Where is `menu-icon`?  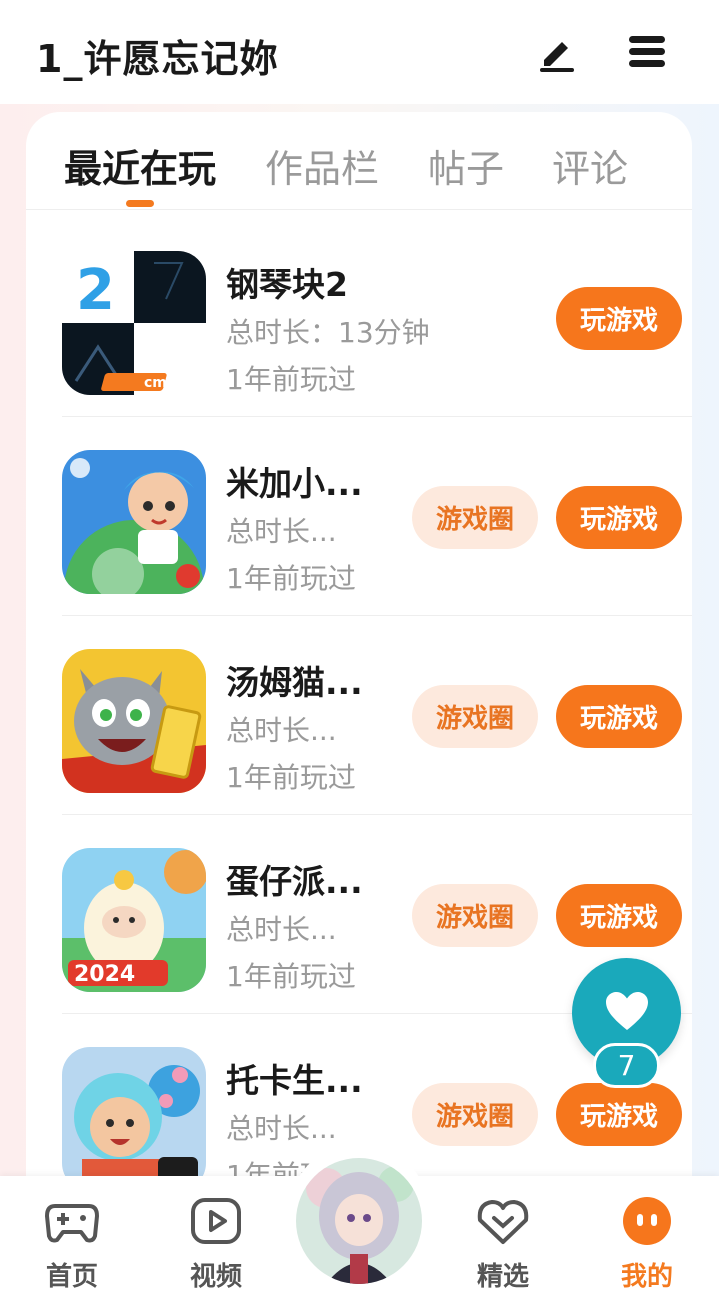
menu-icon is located at coordinates (647, 52).